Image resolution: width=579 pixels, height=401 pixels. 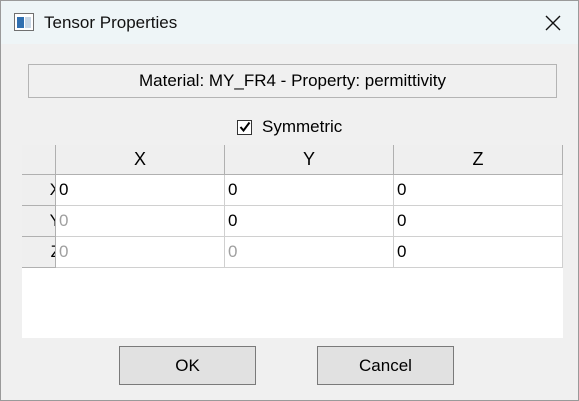 What do you see at coordinates (140, 190) in the screenshot?
I see `cell-xx: 0` at bounding box center [140, 190].